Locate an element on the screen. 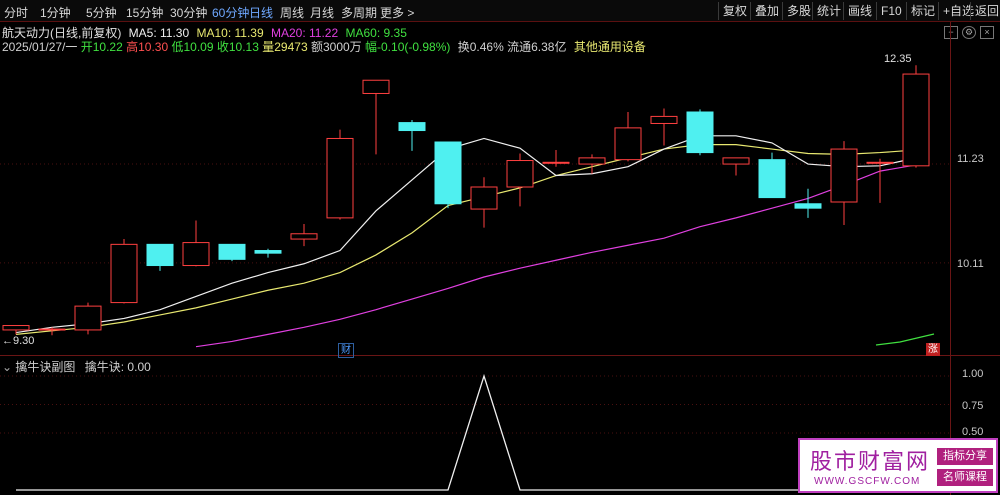 This screenshot has height=495, width=1000. watermark-tag-course: 名师课程 is located at coordinates (965, 477).